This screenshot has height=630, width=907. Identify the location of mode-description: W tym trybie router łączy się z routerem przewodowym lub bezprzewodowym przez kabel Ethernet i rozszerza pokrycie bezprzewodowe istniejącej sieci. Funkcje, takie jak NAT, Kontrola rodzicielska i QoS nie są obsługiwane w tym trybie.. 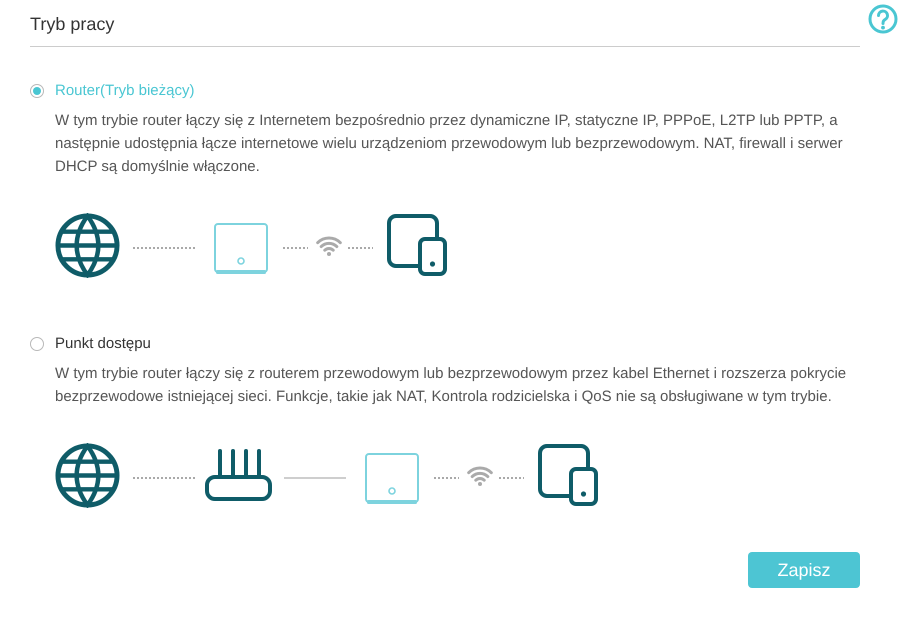
(451, 385).